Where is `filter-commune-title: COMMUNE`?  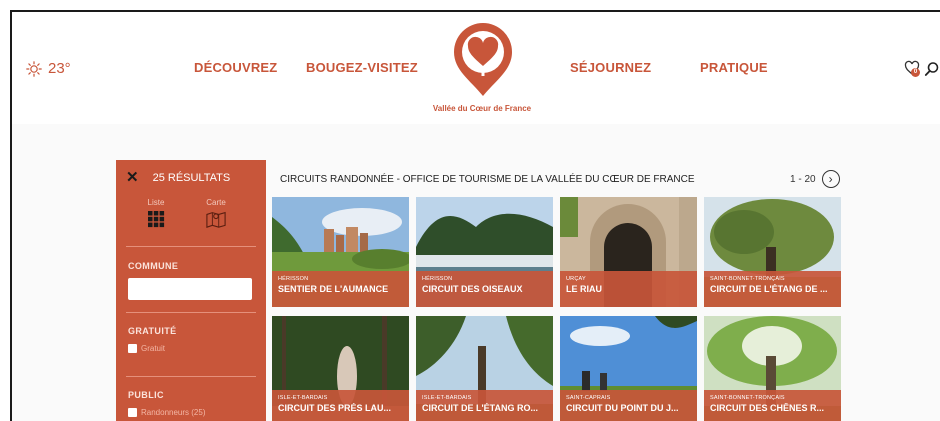
filter-commune-title: COMMUNE is located at coordinates (153, 266).